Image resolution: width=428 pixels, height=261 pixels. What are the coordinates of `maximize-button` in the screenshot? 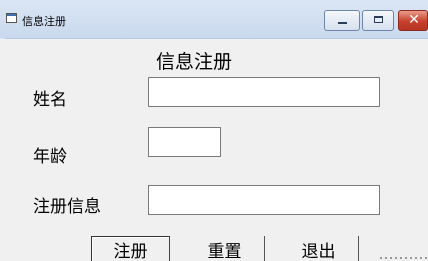 It's located at (378, 20).